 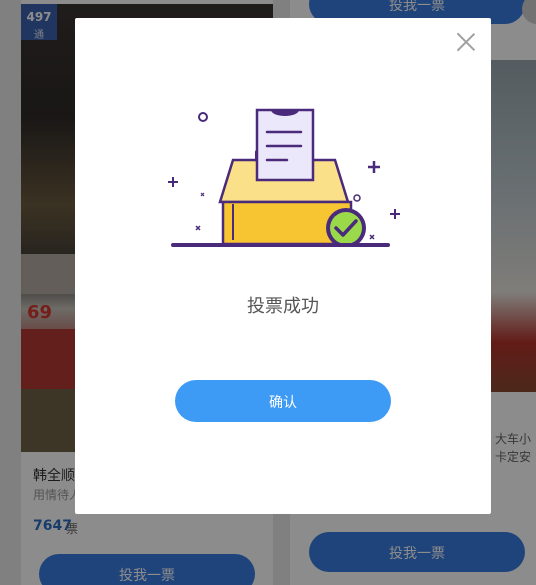 I want to click on close-icon, so click(x=466, y=42).